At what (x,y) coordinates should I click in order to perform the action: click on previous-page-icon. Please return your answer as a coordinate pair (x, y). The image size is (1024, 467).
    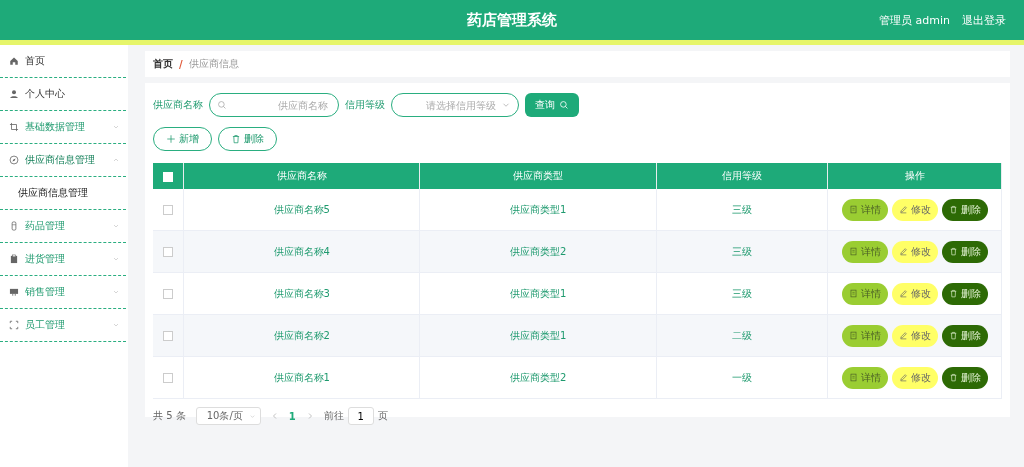
    Looking at the image, I should click on (274, 416).